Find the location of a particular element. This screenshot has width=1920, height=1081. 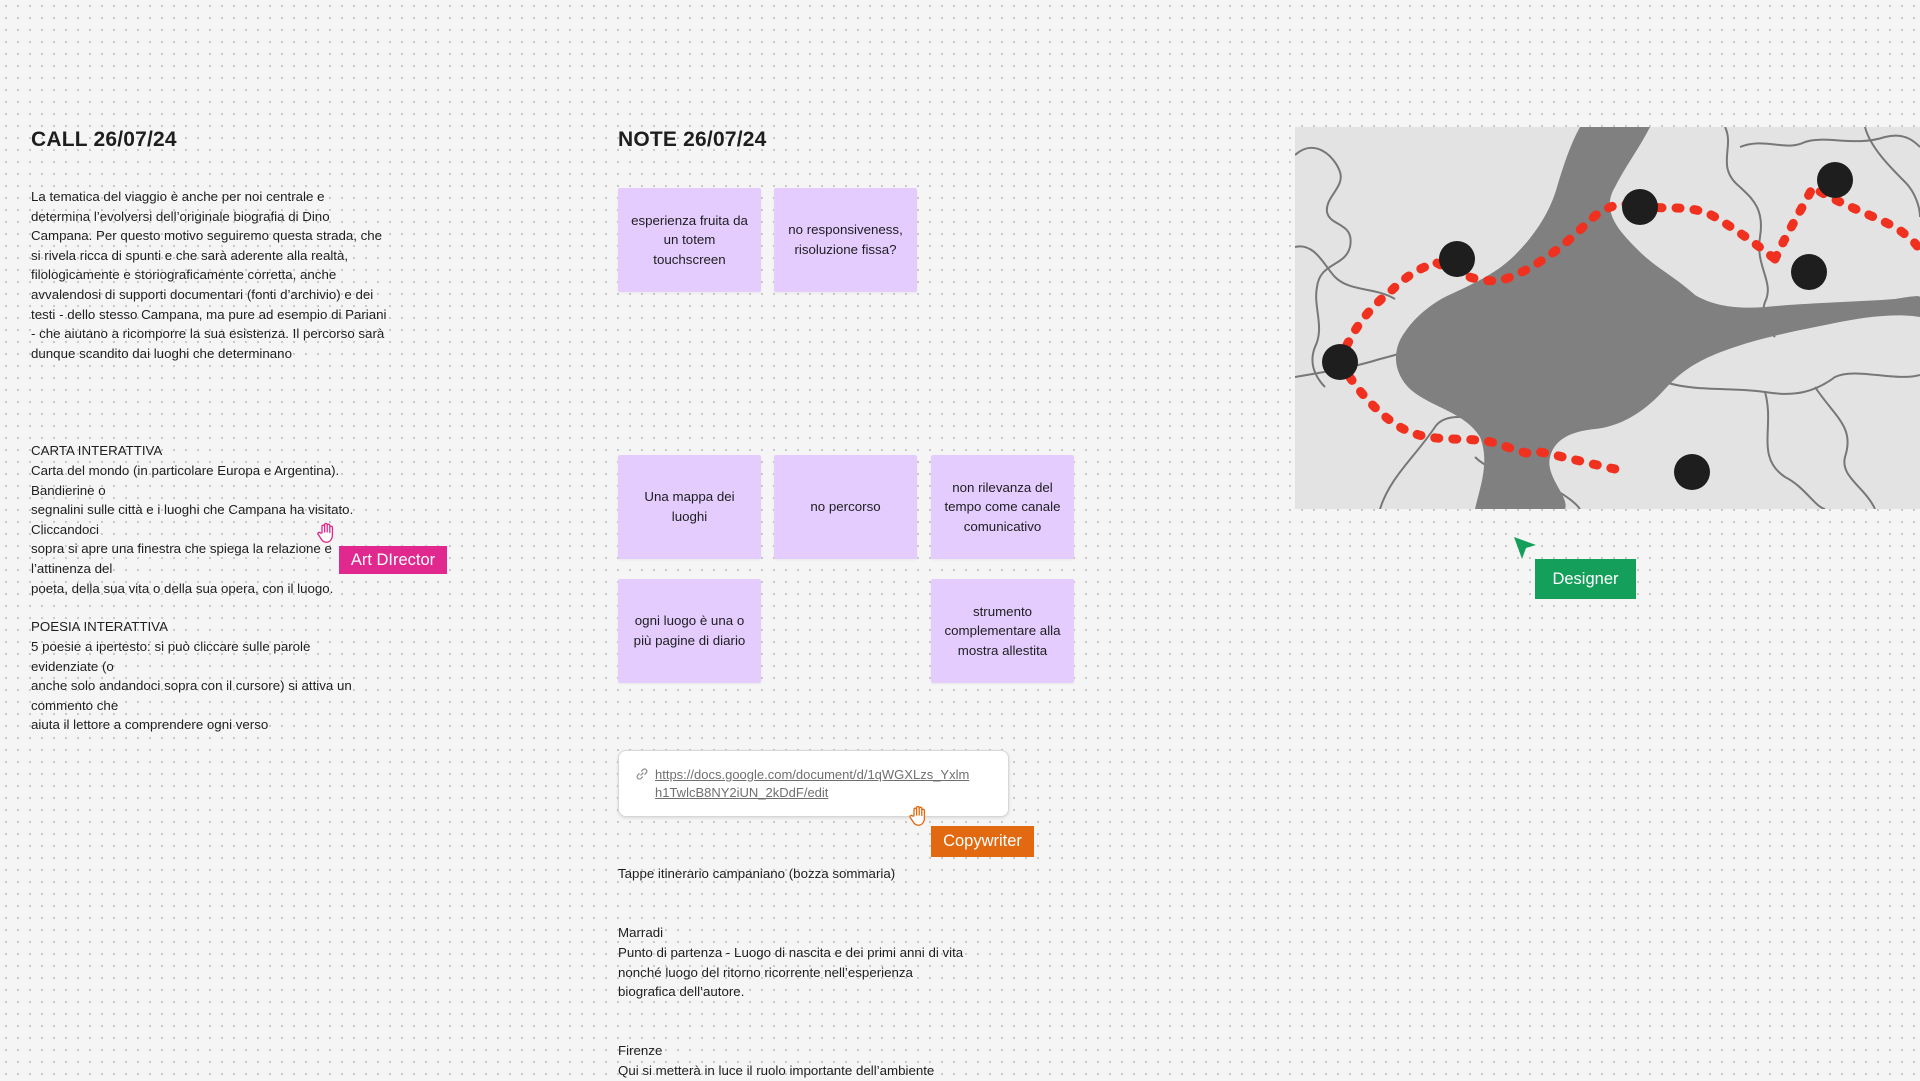

copywriter-name: Copywriter is located at coordinates (982, 841).